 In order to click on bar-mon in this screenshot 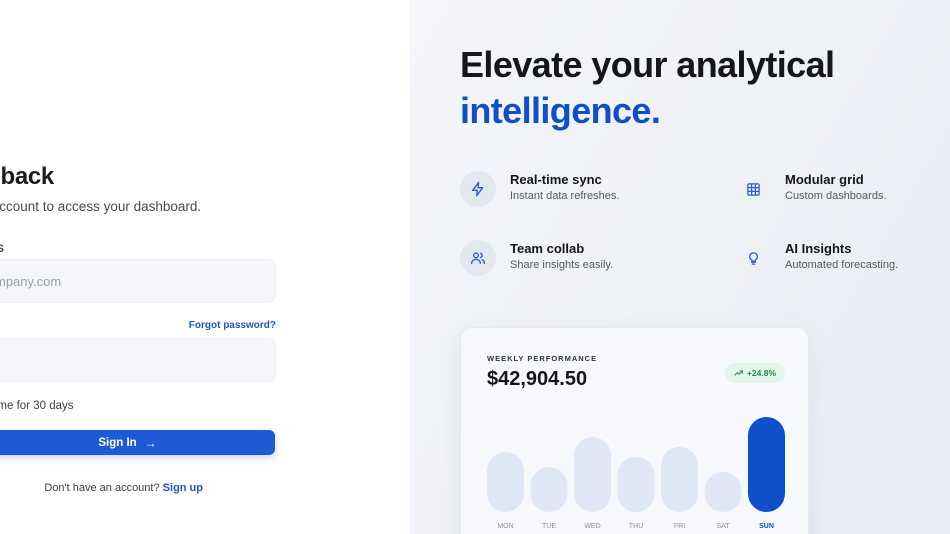, I will do `click(505, 482)`.